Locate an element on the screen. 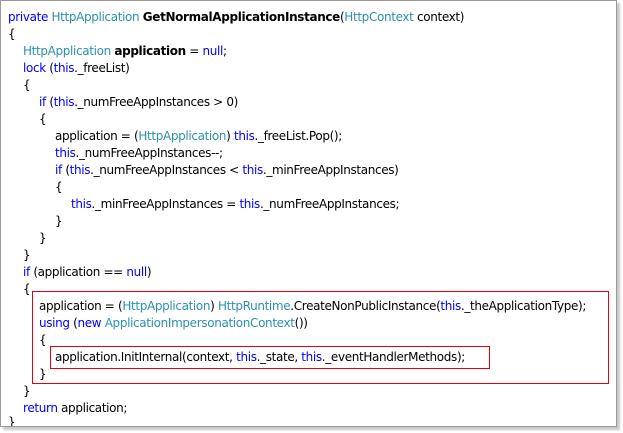 The height and width of the screenshot is (433, 623). code-token: HttpContext is located at coordinates (379, 17).